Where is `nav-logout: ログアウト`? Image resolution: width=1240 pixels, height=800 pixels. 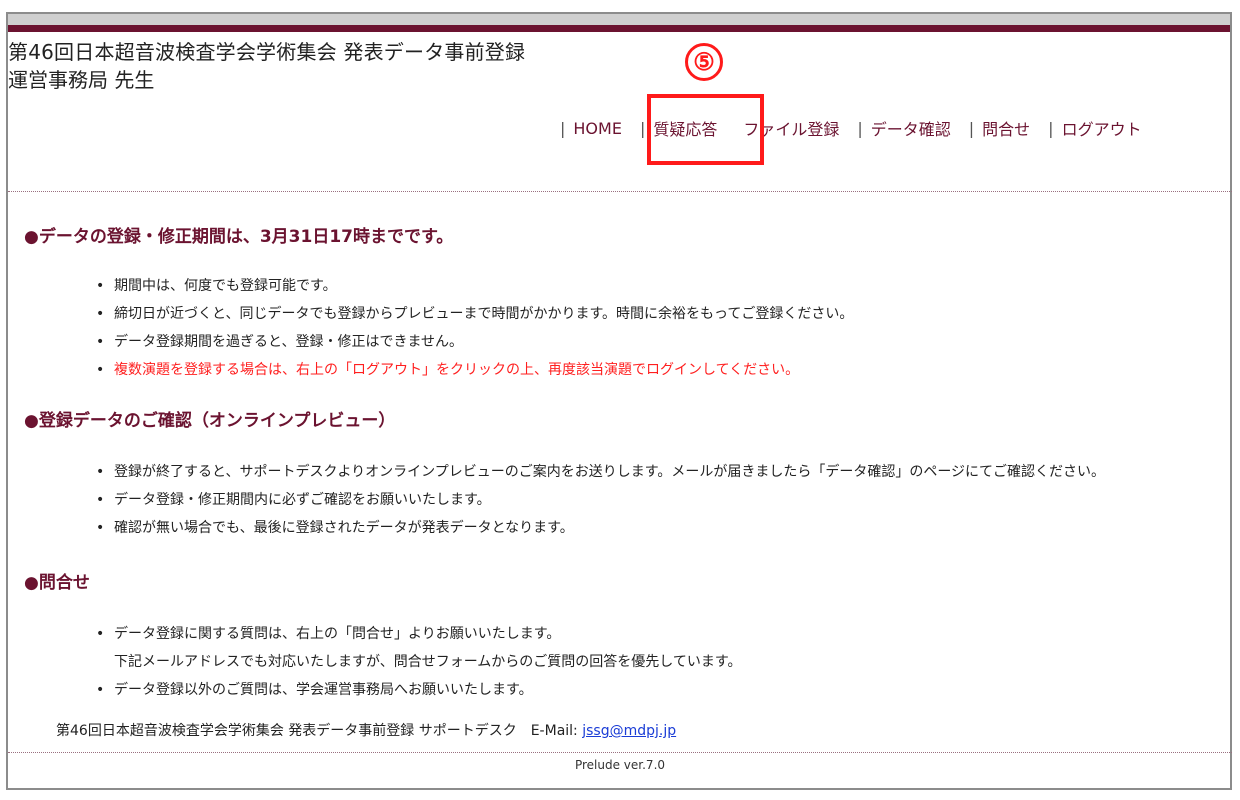 nav-logout: ログアウト is located at coordinates (1102, 128).